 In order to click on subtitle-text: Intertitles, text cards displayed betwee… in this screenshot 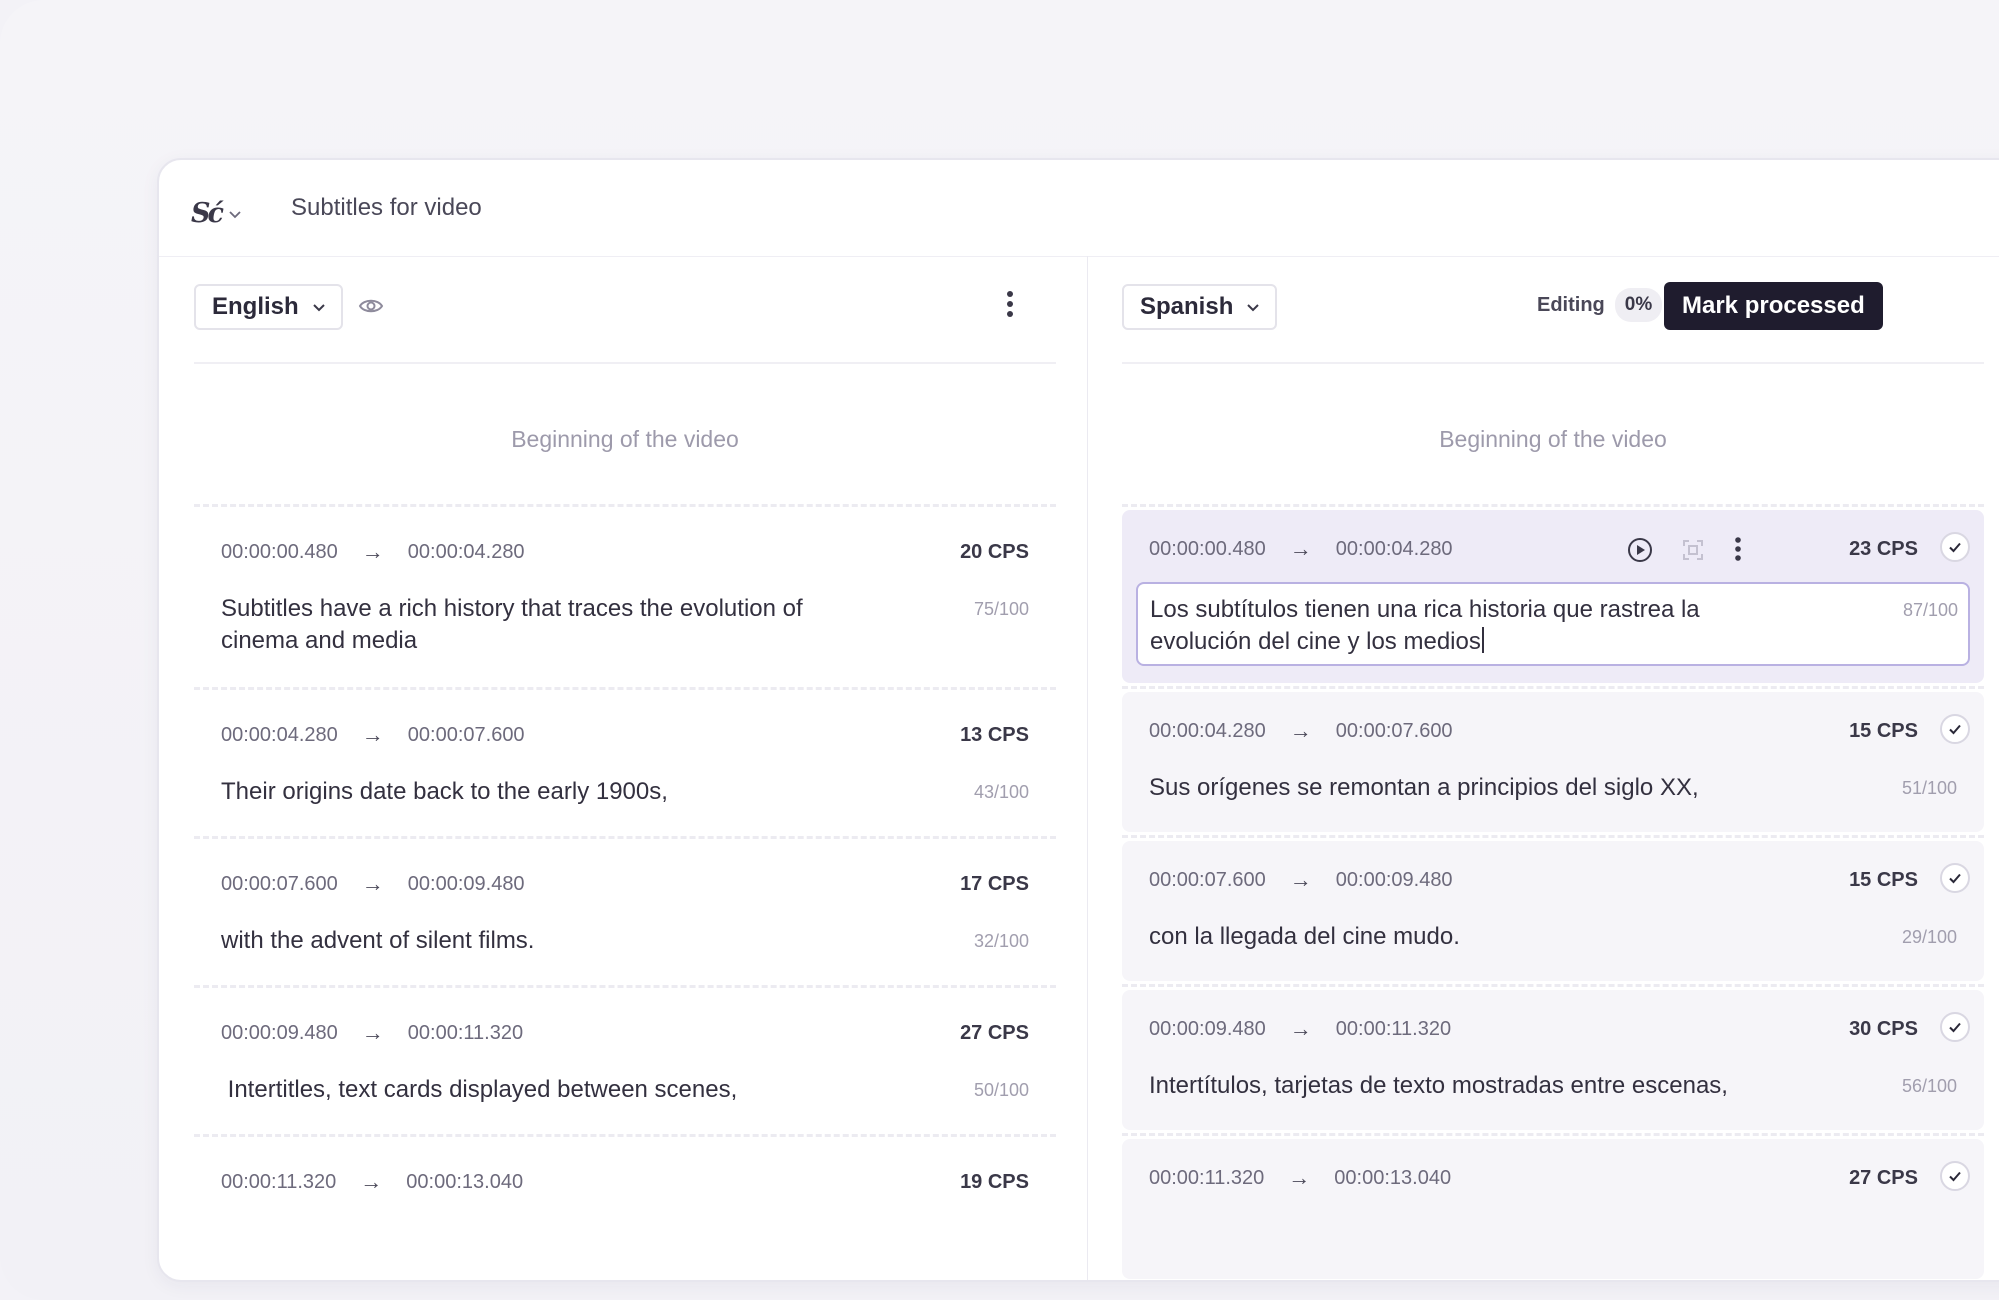, I will do `click(479, 1089)`.